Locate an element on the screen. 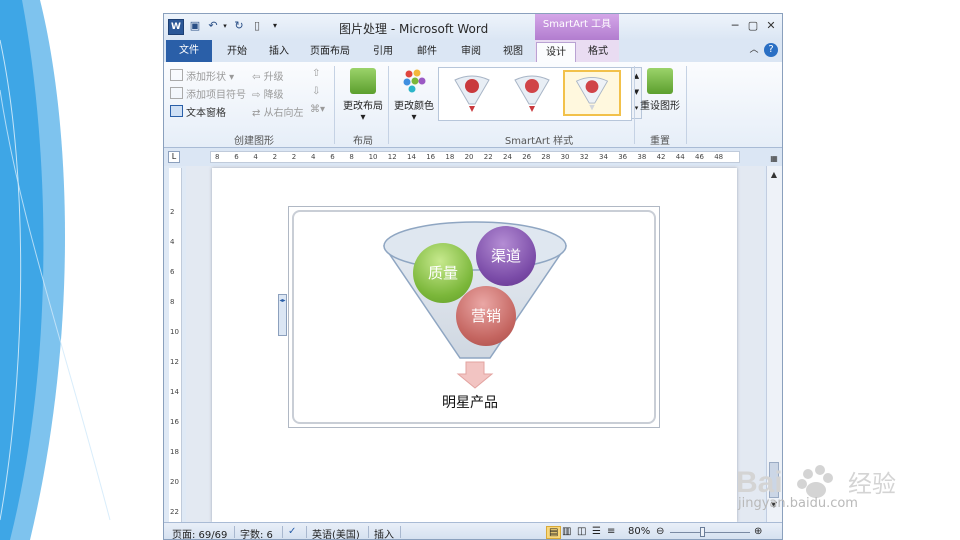  move-up-icon: ⇧ is located at coordinates (316, 73).